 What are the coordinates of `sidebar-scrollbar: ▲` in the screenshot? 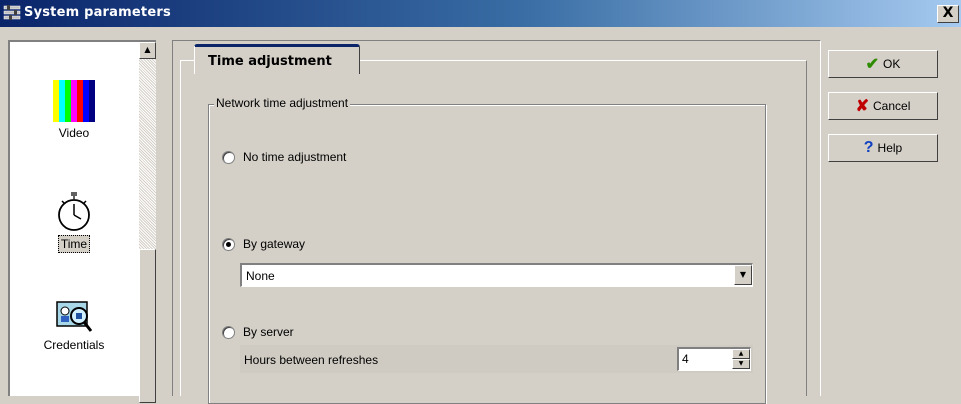 It's located at (147, 222).